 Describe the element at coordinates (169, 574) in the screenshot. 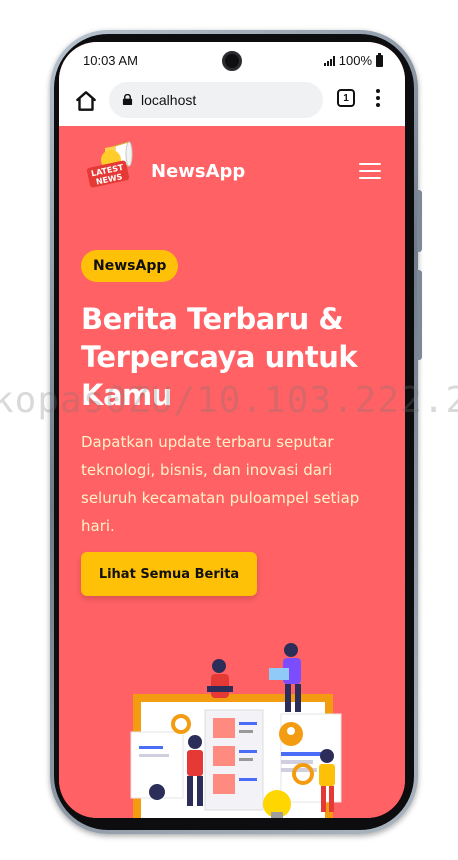

I see `view-all-news-button: Lihat Semua Berita` at that location.